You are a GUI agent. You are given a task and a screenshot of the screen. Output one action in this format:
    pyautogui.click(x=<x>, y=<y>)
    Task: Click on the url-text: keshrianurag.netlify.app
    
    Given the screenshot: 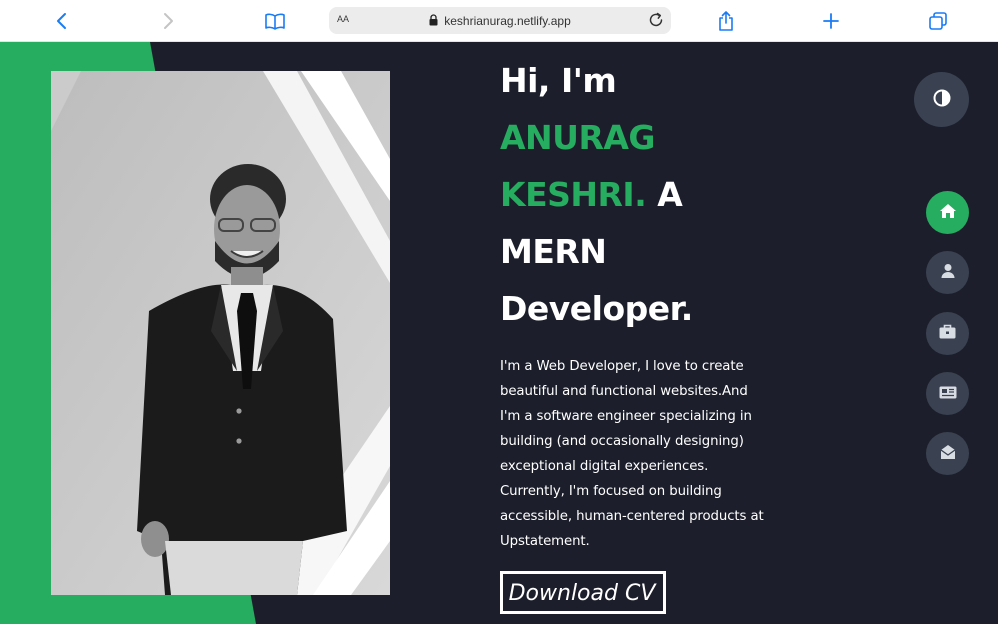 What is the action you would take?
    pyautogui.click(x=507, y=21)
    